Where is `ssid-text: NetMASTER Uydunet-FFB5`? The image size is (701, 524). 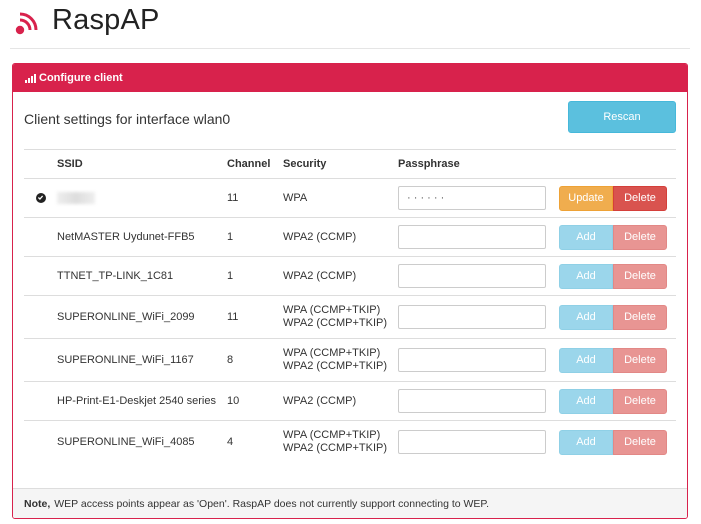 ssid-text: NetMASTER Uydunet-FFB5 is located at coordinates (126, 237).